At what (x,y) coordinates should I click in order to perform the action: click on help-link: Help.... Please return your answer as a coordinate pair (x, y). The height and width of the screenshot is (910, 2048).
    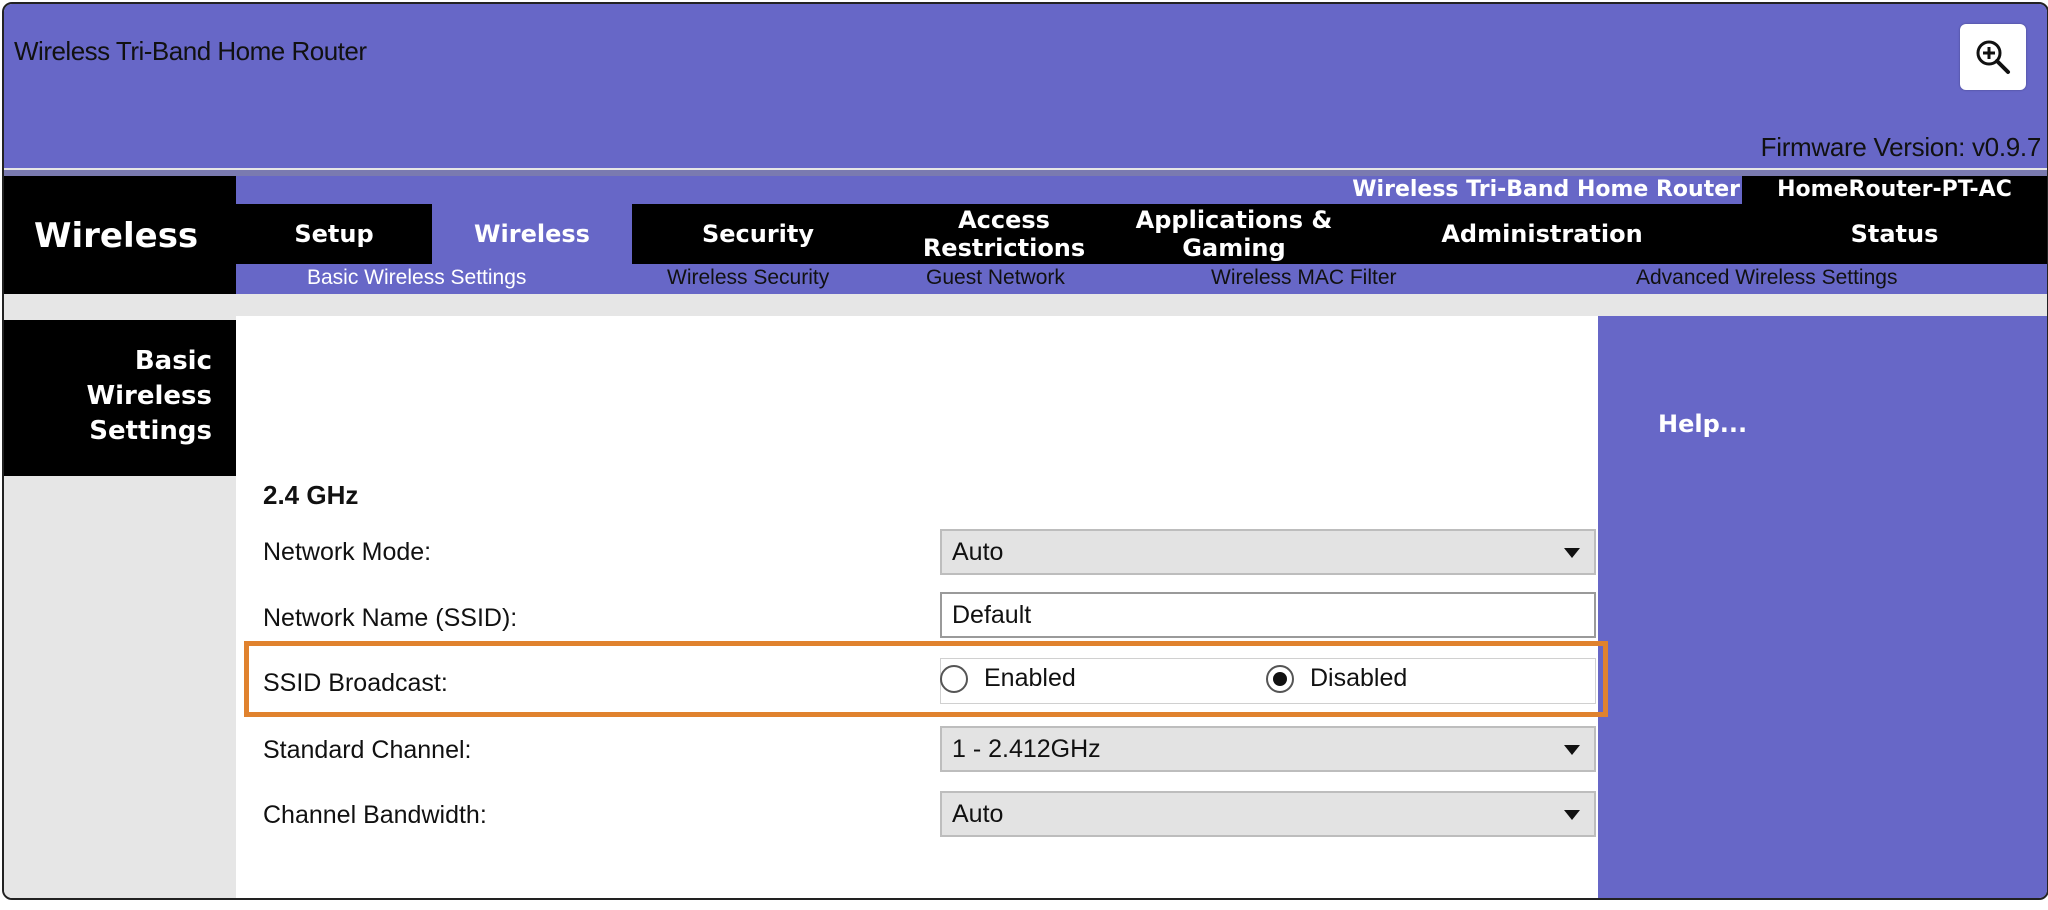
    Looking at the image, I should click on (1702, 424).